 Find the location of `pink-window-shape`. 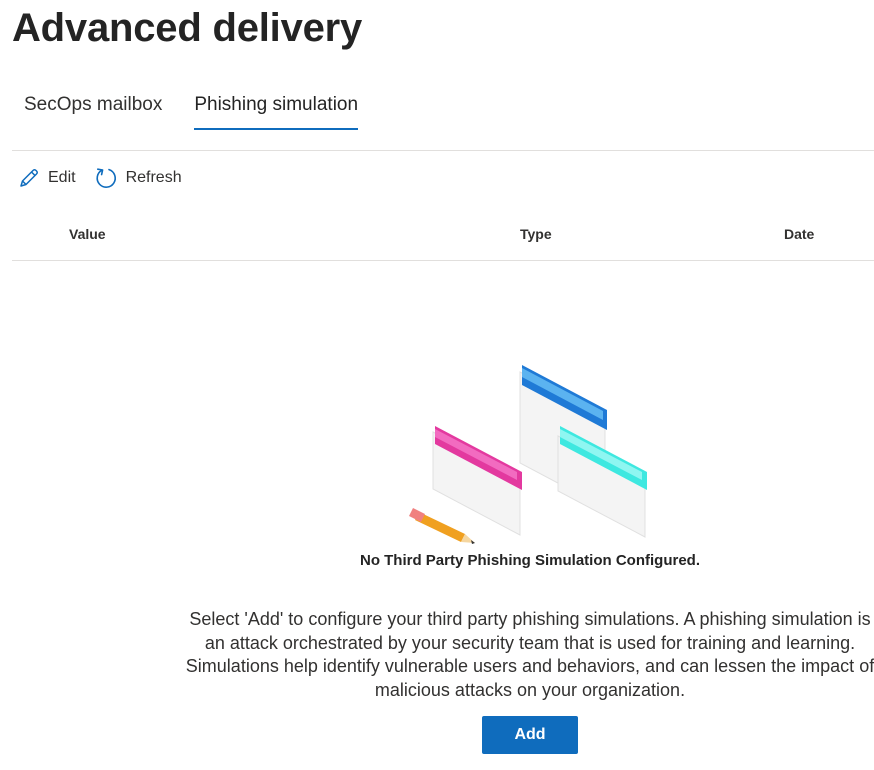

pink-window-shape is located at coordinates (477, 481).